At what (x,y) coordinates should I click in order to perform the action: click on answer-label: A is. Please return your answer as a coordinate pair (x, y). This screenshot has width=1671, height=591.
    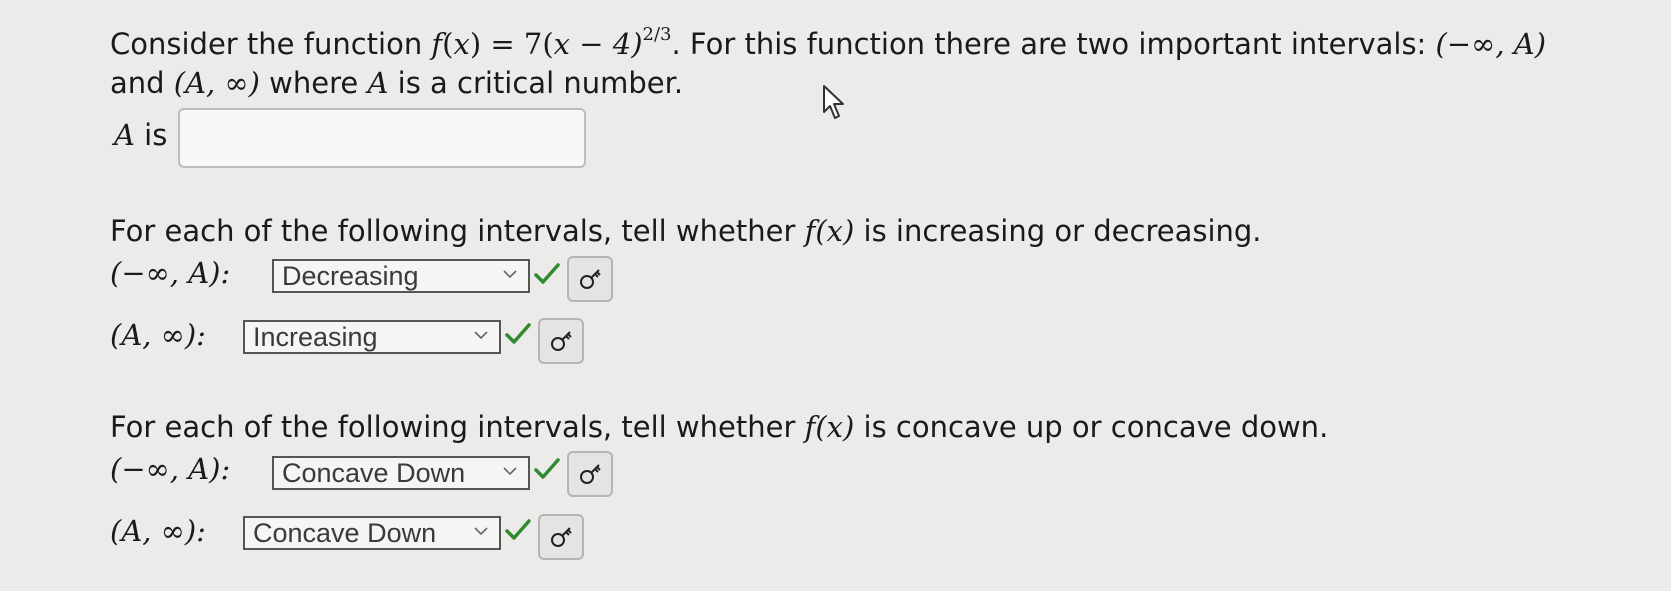
    Looking at the image, I should click on (141, 135).